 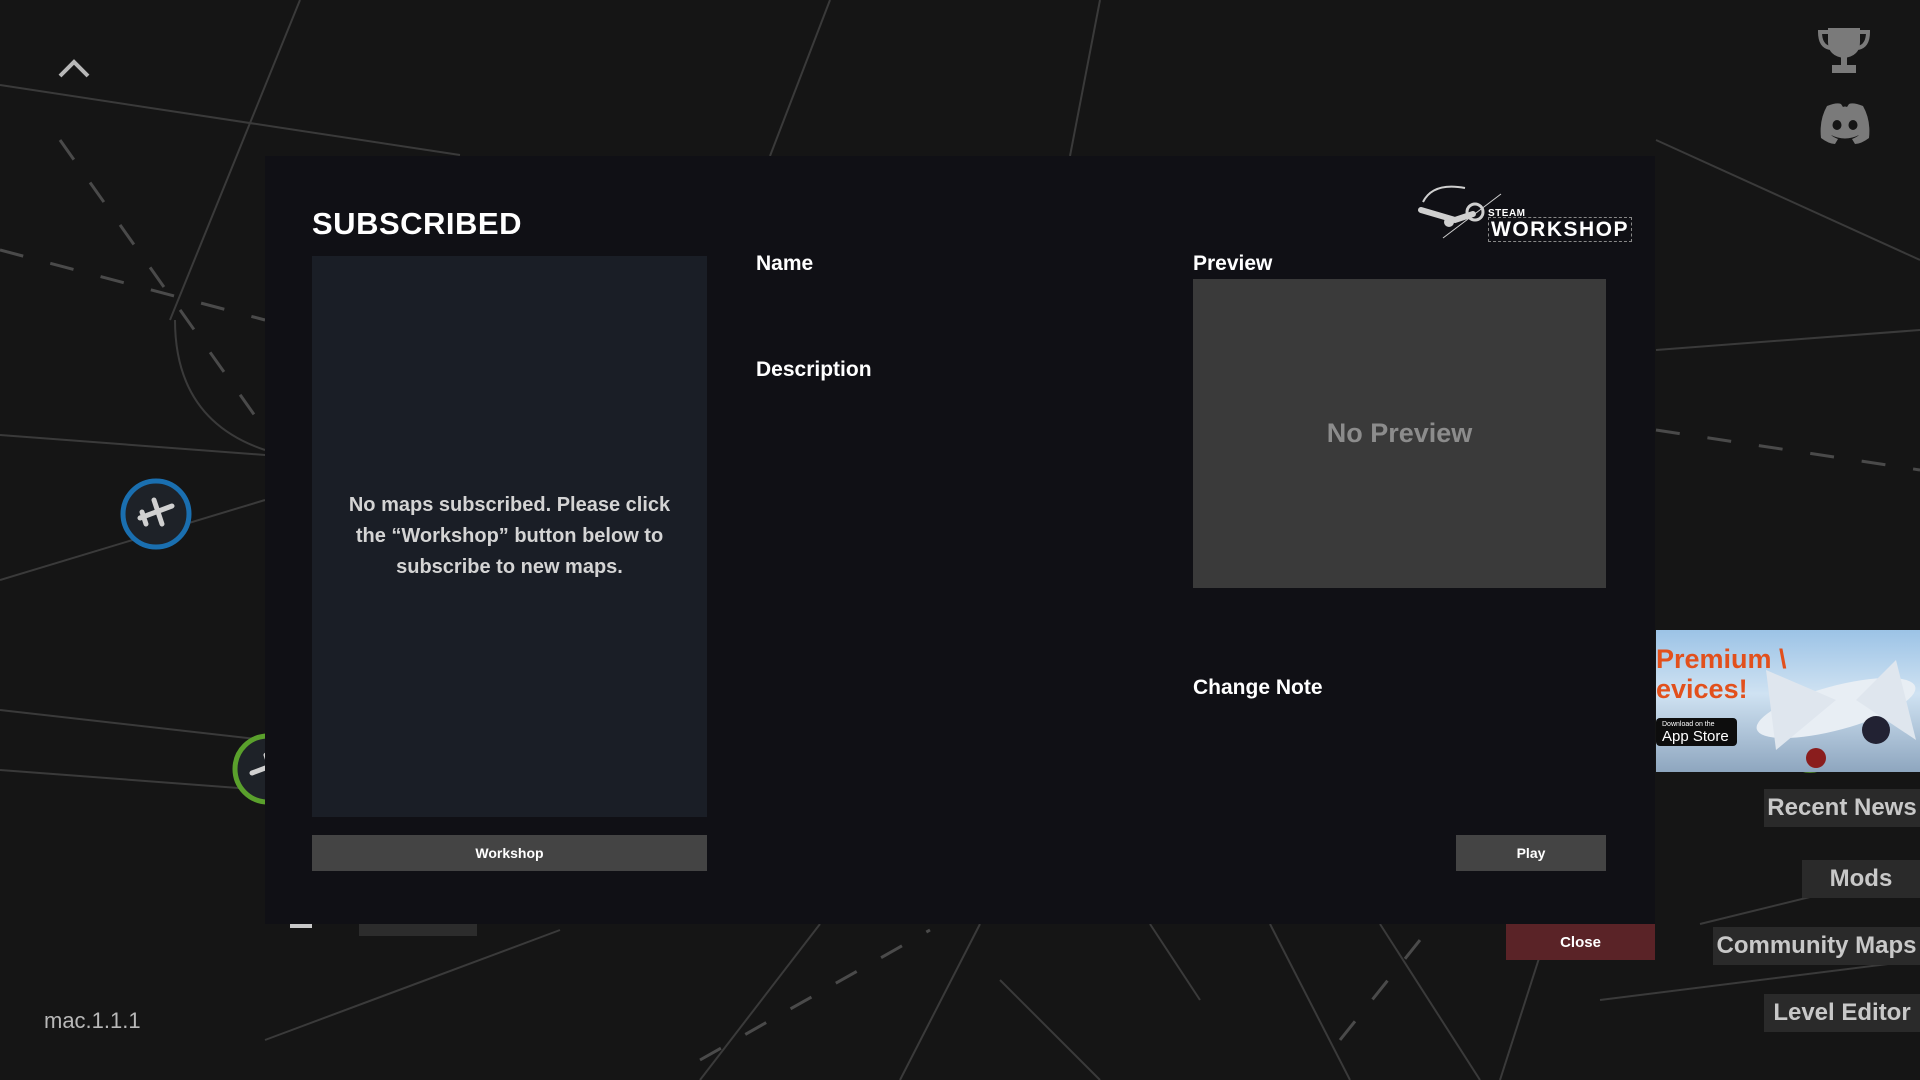 I want to click on airplane-icon, so click(x=156, y=514).